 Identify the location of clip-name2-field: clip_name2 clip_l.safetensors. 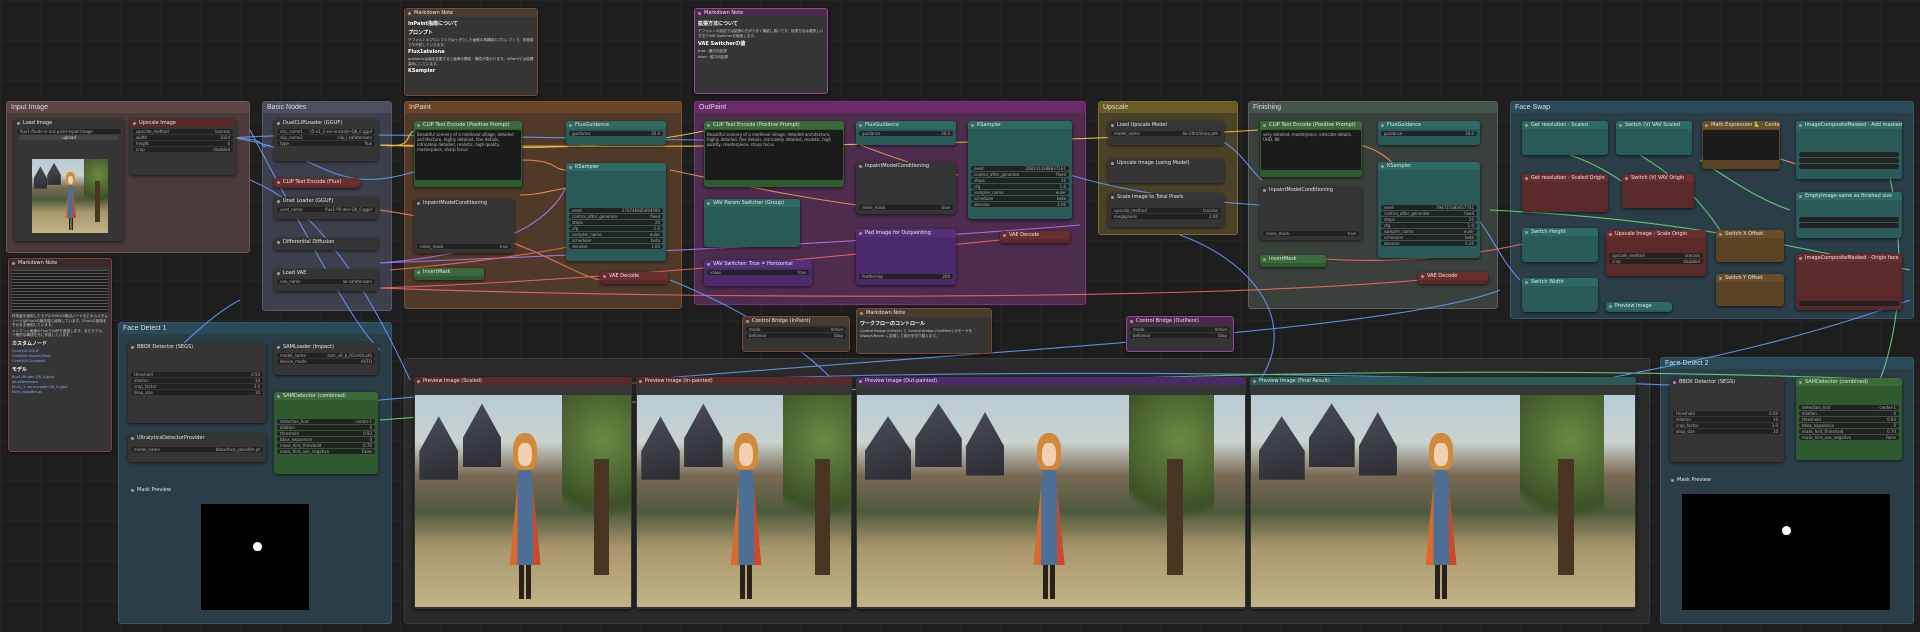
(326, 137).